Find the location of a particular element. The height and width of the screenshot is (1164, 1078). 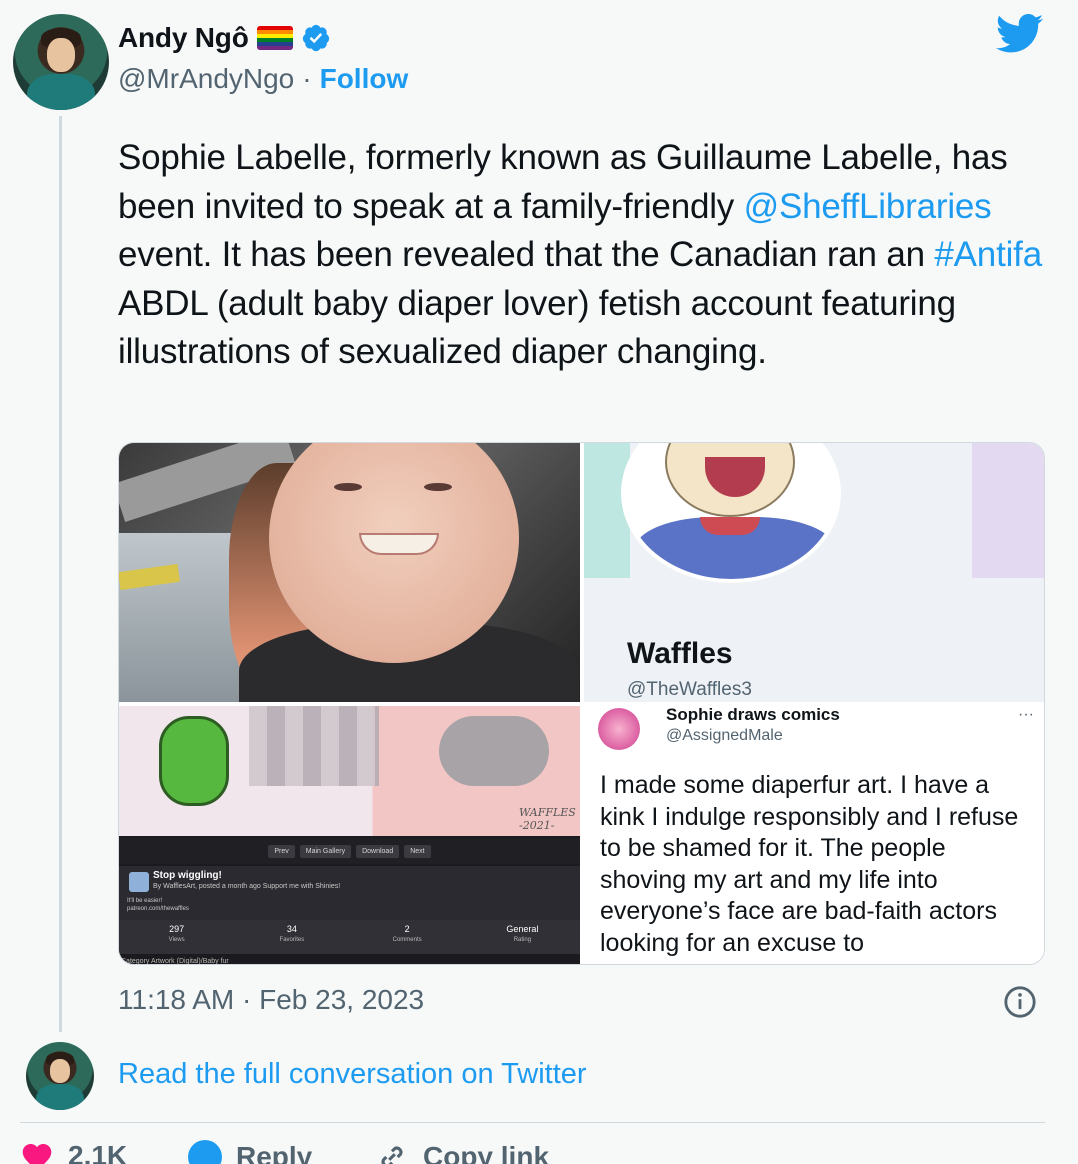

conversation-avatar is located at coordinates (60, 1076).